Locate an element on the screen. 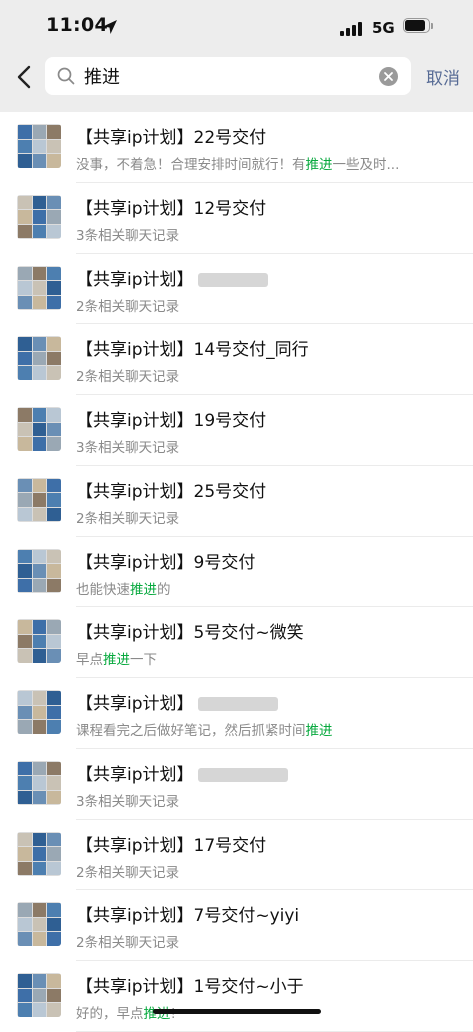 The width and height of the screenshot is (473, 1032). home-indicator is located at coordinates (237, 1011).